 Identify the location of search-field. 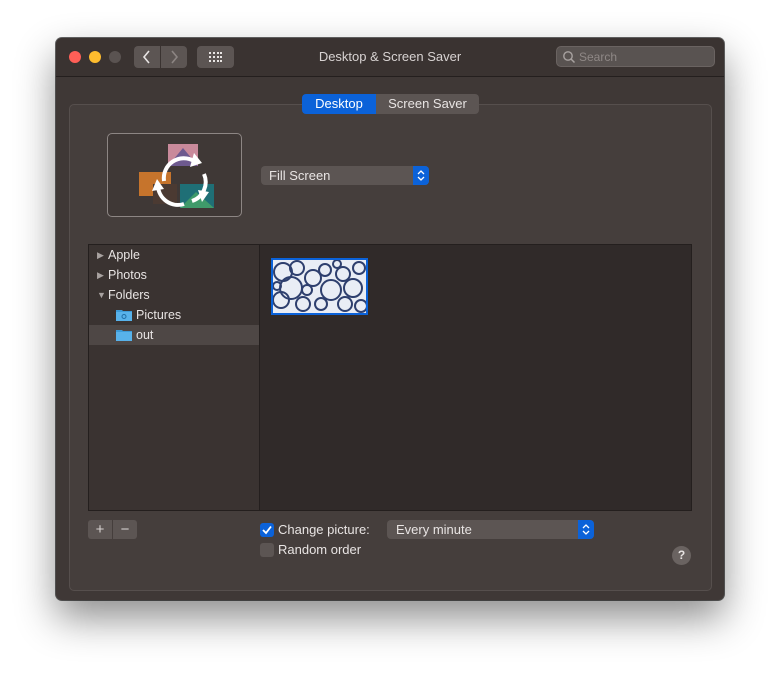
(635, 56).